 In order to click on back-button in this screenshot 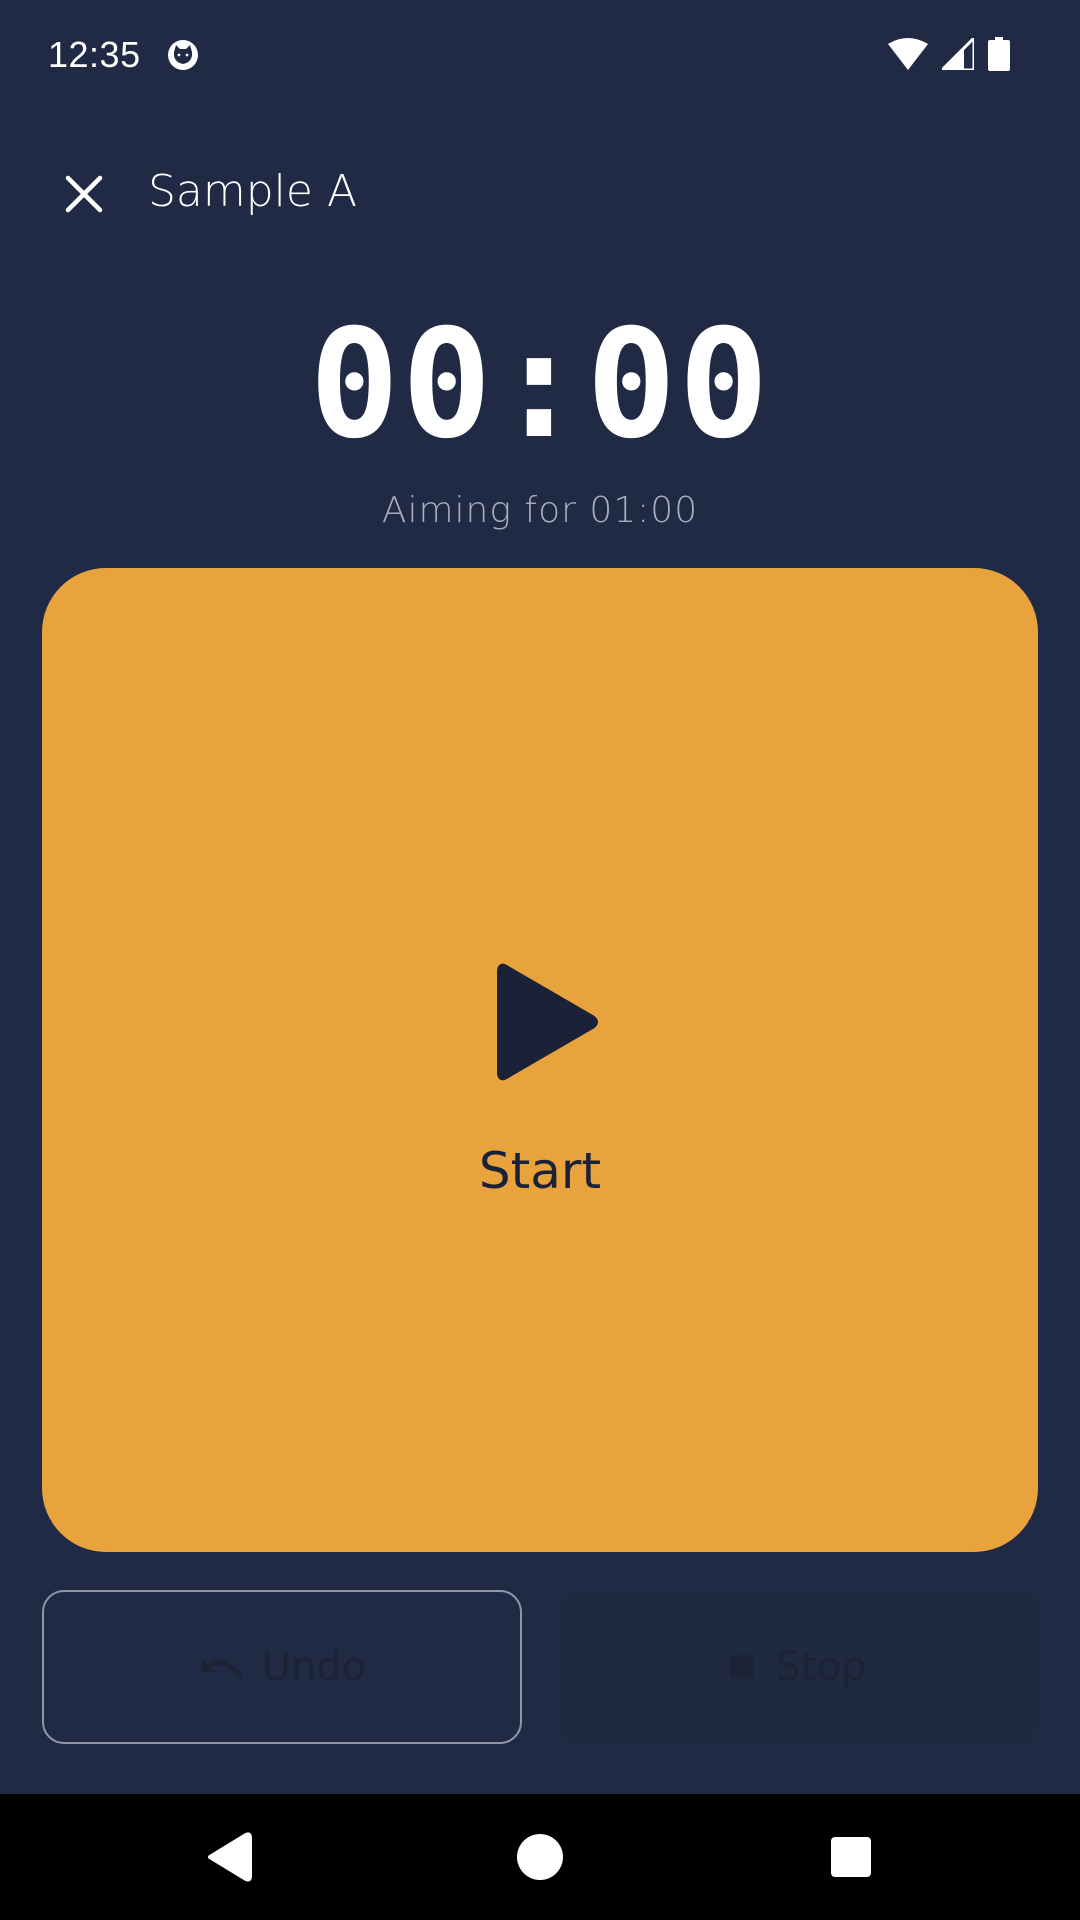, I will do `click(229, 1857)`.